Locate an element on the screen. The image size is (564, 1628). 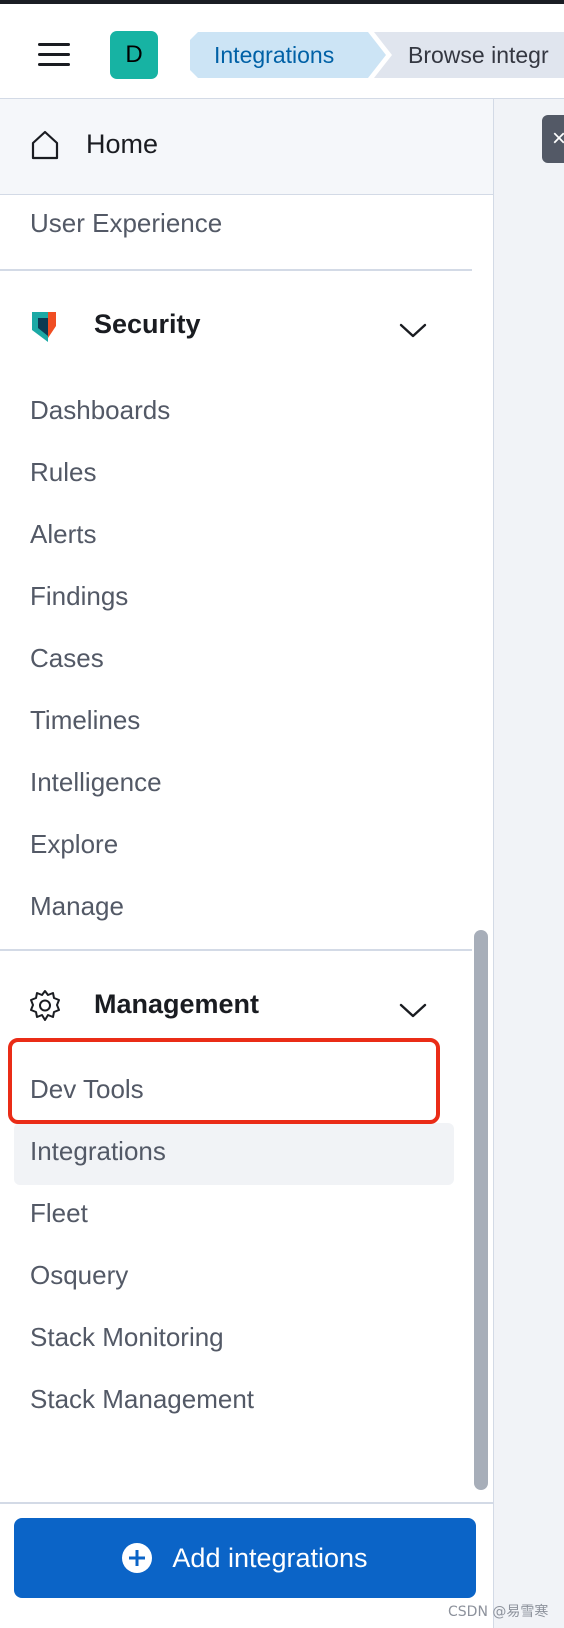
nav-item-dashboards: Dashboards is located at coordinates (100, 410).